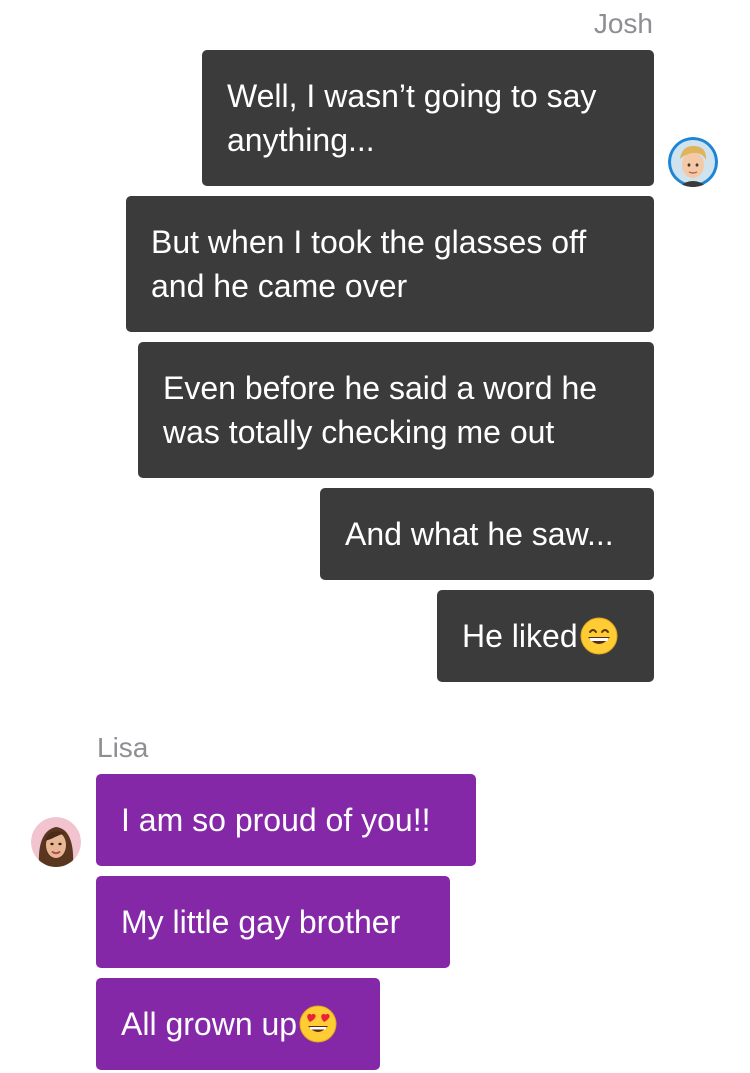 The height and width of the screenshot is (1073, 750). I want to click on message-bubble: All grown up, so click(238, 1024).